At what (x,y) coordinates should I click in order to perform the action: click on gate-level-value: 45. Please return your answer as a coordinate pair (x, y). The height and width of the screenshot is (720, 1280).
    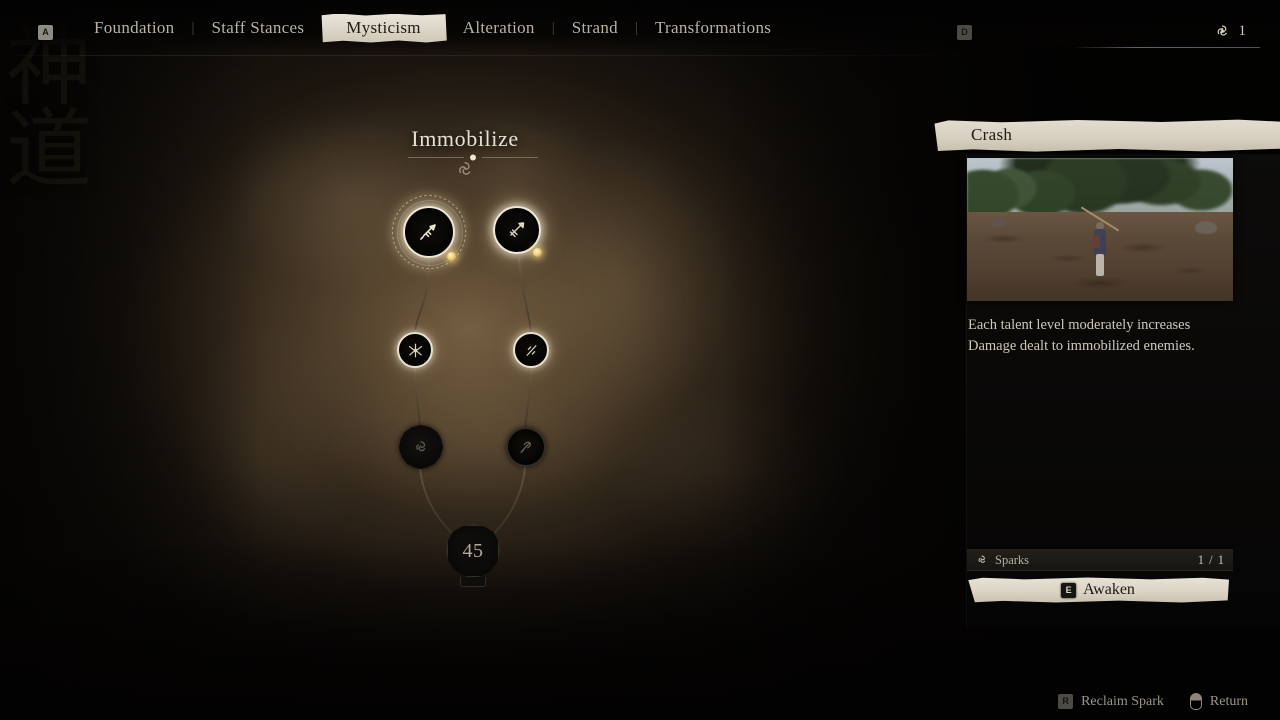
    Looking at the image, I should click on (473, 550).